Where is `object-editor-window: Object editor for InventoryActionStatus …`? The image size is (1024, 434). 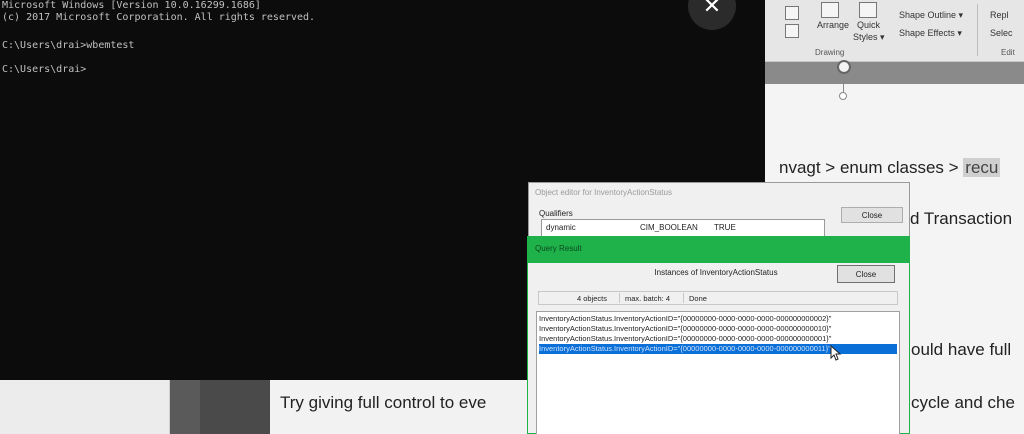
object-editor-window: Object editor for InventoryActionStatus … is located at coordinates (719, 212).